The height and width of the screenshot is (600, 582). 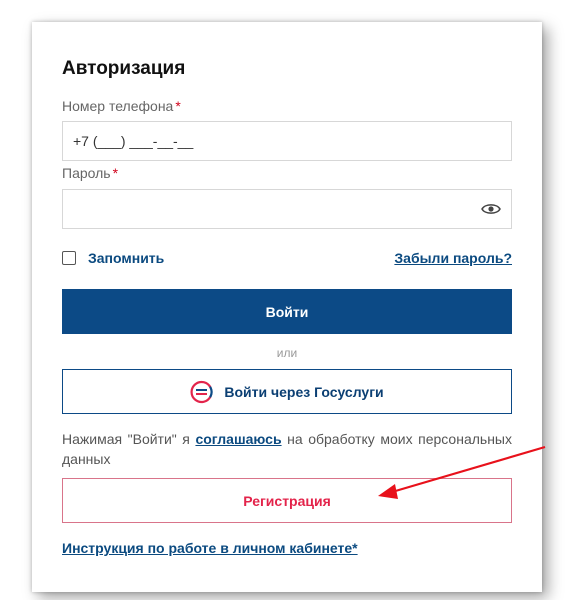 I want to click on phone-input, so click(x=273, y=141).